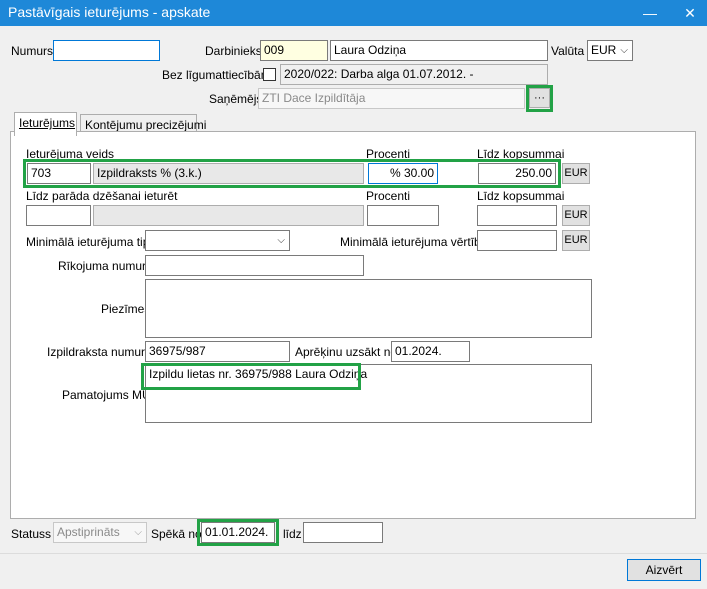  What do you see at coordinates (106, 395) in the screenshot?
I see `pamatojums-label: Pamatojums MU` at bounding box center [106, 395].